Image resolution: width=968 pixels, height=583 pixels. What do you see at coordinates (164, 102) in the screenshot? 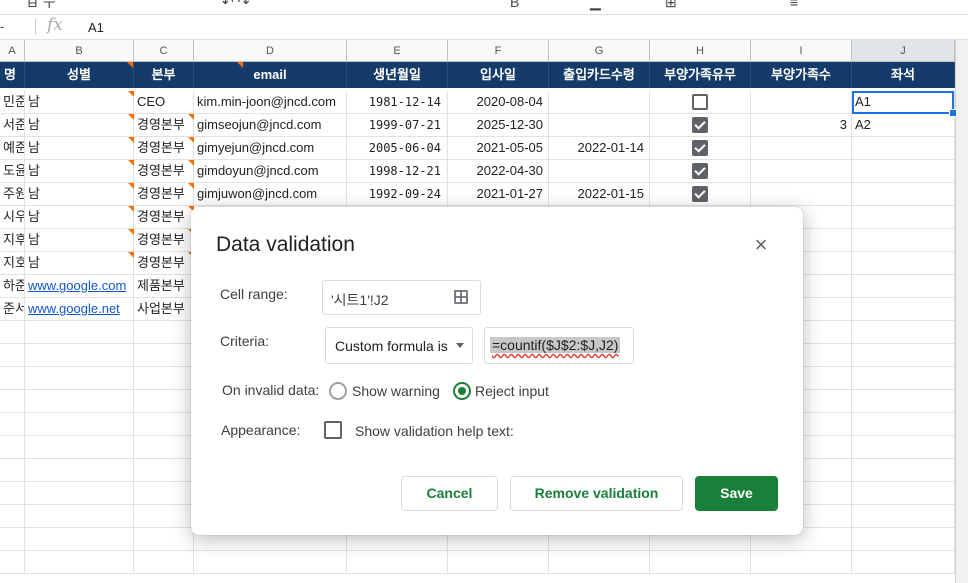
I see `table-cell: CEO` at bounding box center [164, 102].